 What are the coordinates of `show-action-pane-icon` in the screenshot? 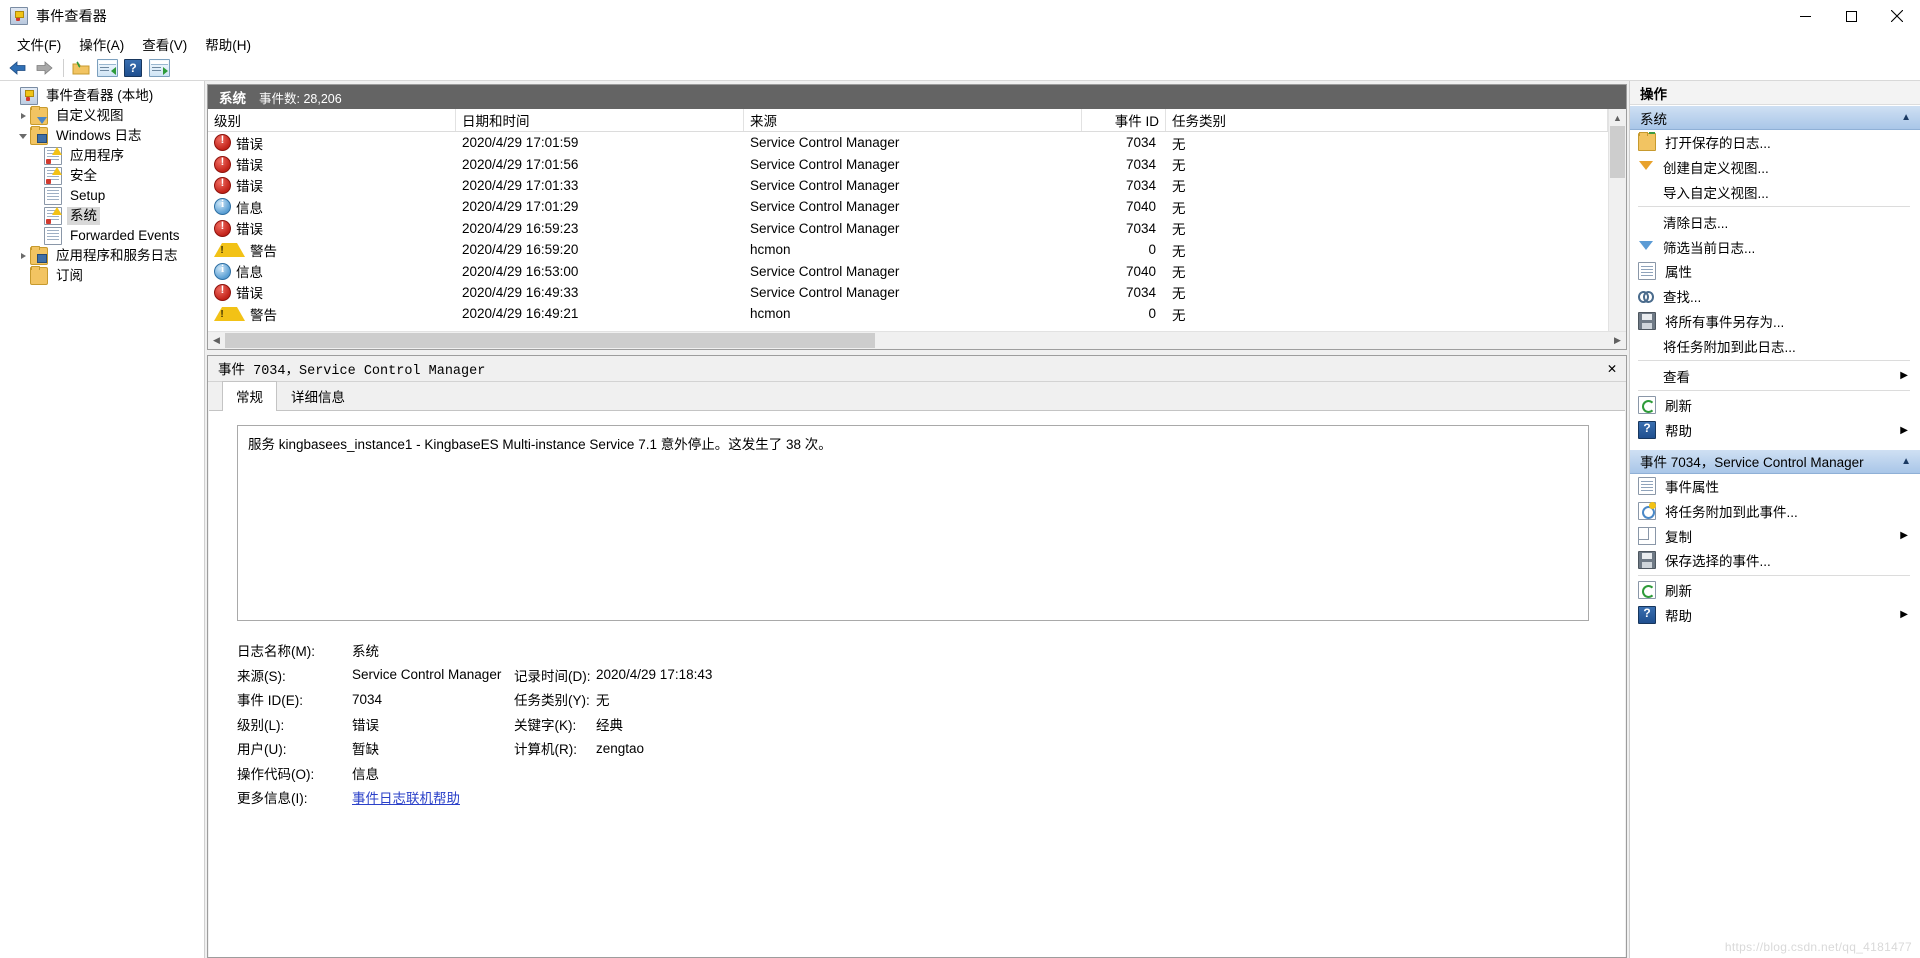 It's located at (159, 68).